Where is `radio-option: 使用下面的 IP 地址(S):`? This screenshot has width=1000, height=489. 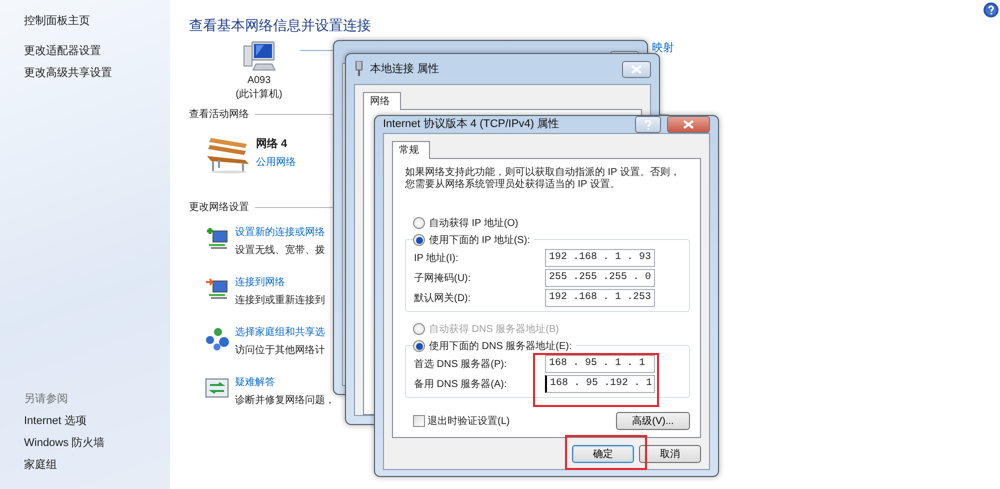 radio-option: 使用下面的 IP 地址(S): is located at coordinates (473, 240).